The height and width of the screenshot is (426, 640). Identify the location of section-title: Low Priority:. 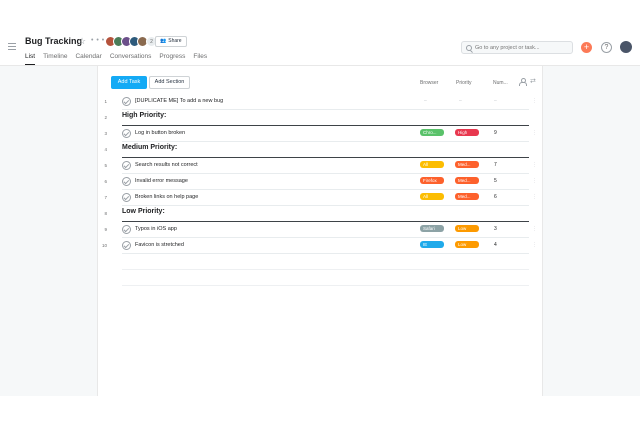
(143, 211).